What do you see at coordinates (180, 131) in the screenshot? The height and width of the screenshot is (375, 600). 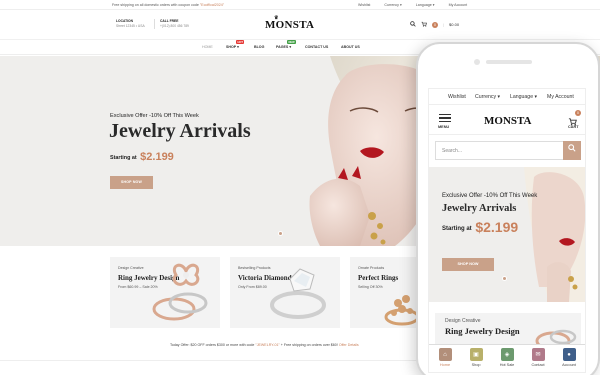 I see `hero-title: Jewelry Arrivals` at bounding box center [180, 131].